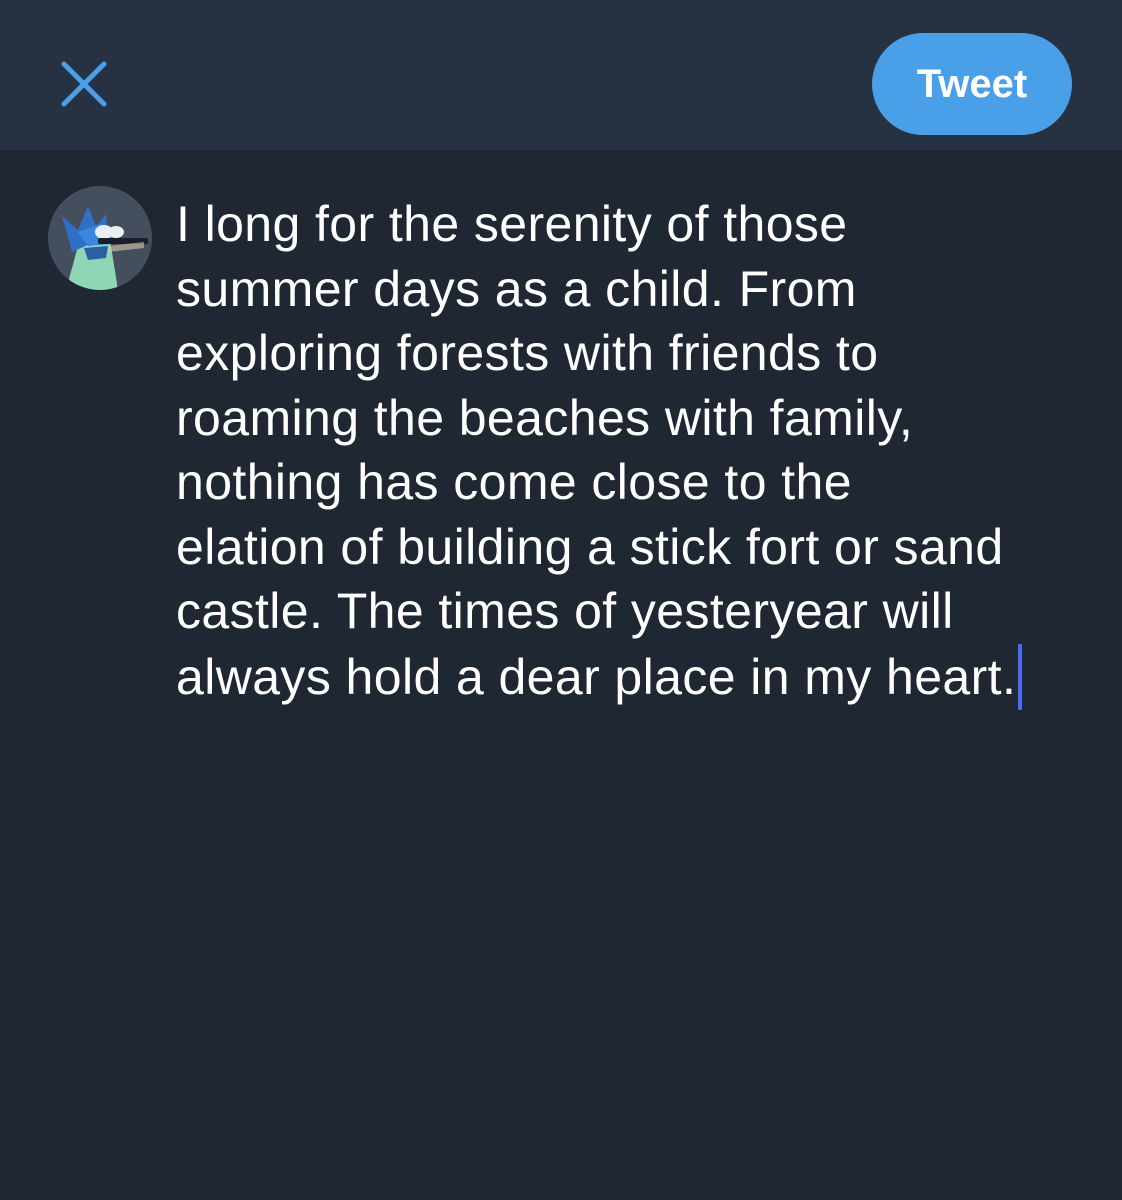 This screenshot has height=1200, width=1122. What do you see at coordinates (972, 84) in the screenshot?
I see `tweet-button: Tweet` at bounding box center [972, 84].